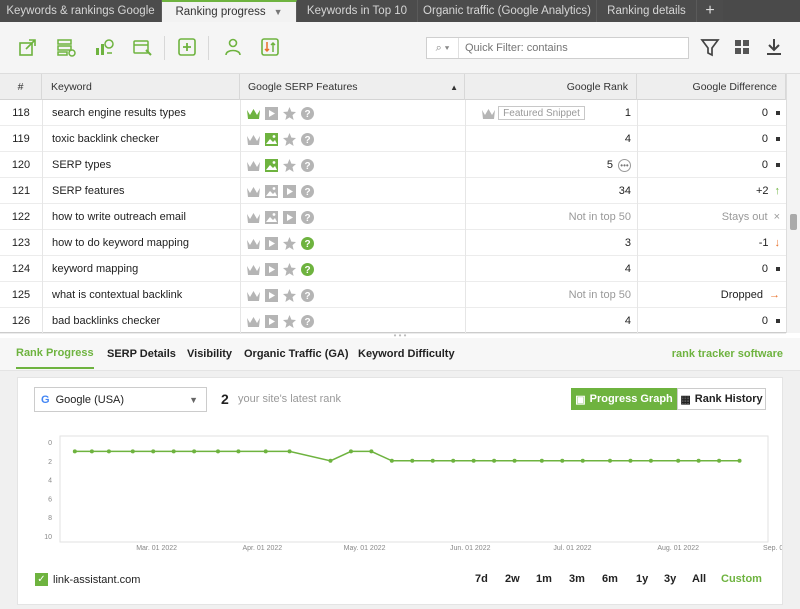 The width and height of the screenshot is (800, 609). What do you see at coordinates (778, 139) in the screenshot?
I see `no-change-icon` at bounding box center [778, 139].